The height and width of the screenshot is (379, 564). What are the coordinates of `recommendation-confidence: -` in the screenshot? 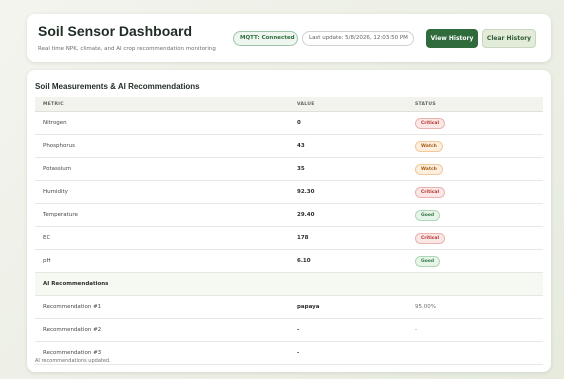 It's located at (416, 330).